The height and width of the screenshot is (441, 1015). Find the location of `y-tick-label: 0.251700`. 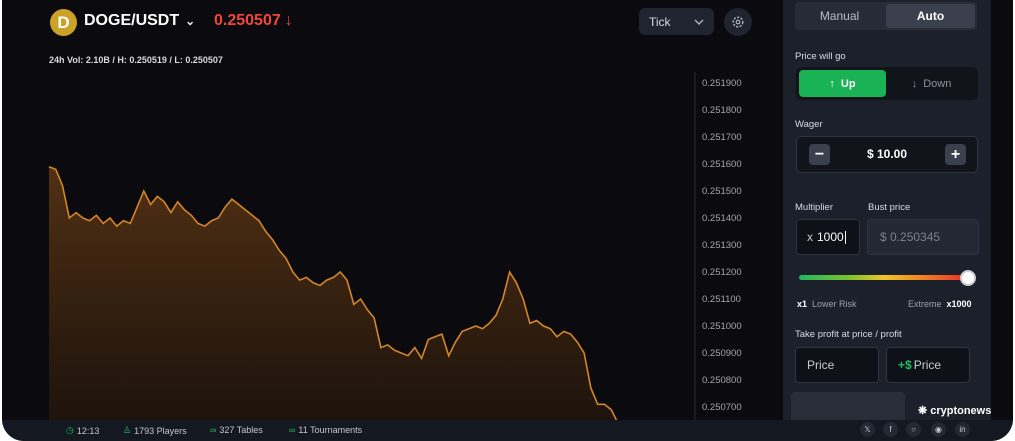

y-tick-label: 0.251700 is located at coordinates (722, 137).